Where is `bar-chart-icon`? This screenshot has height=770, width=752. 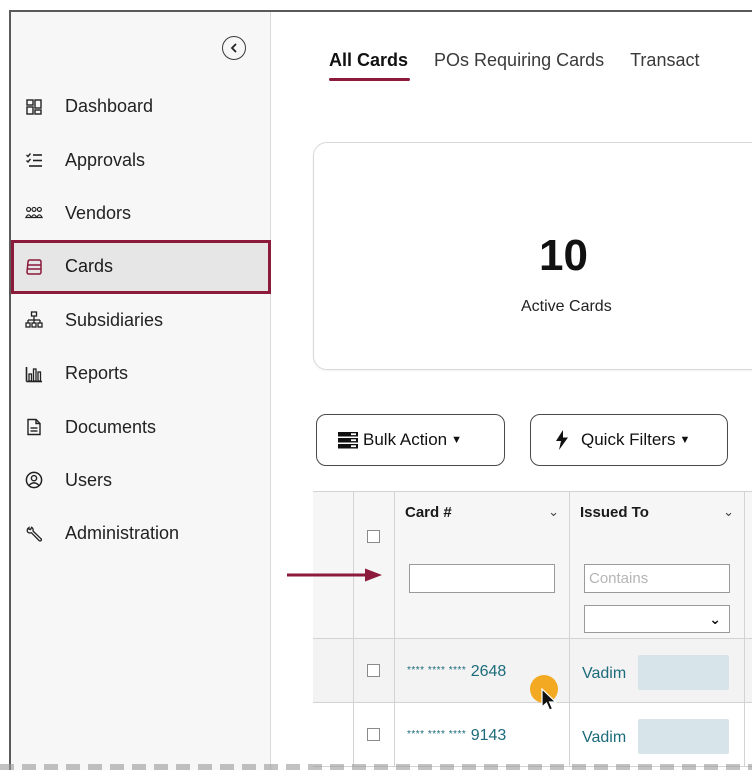 bar-chart-icon is located at coordinates (34, 374).